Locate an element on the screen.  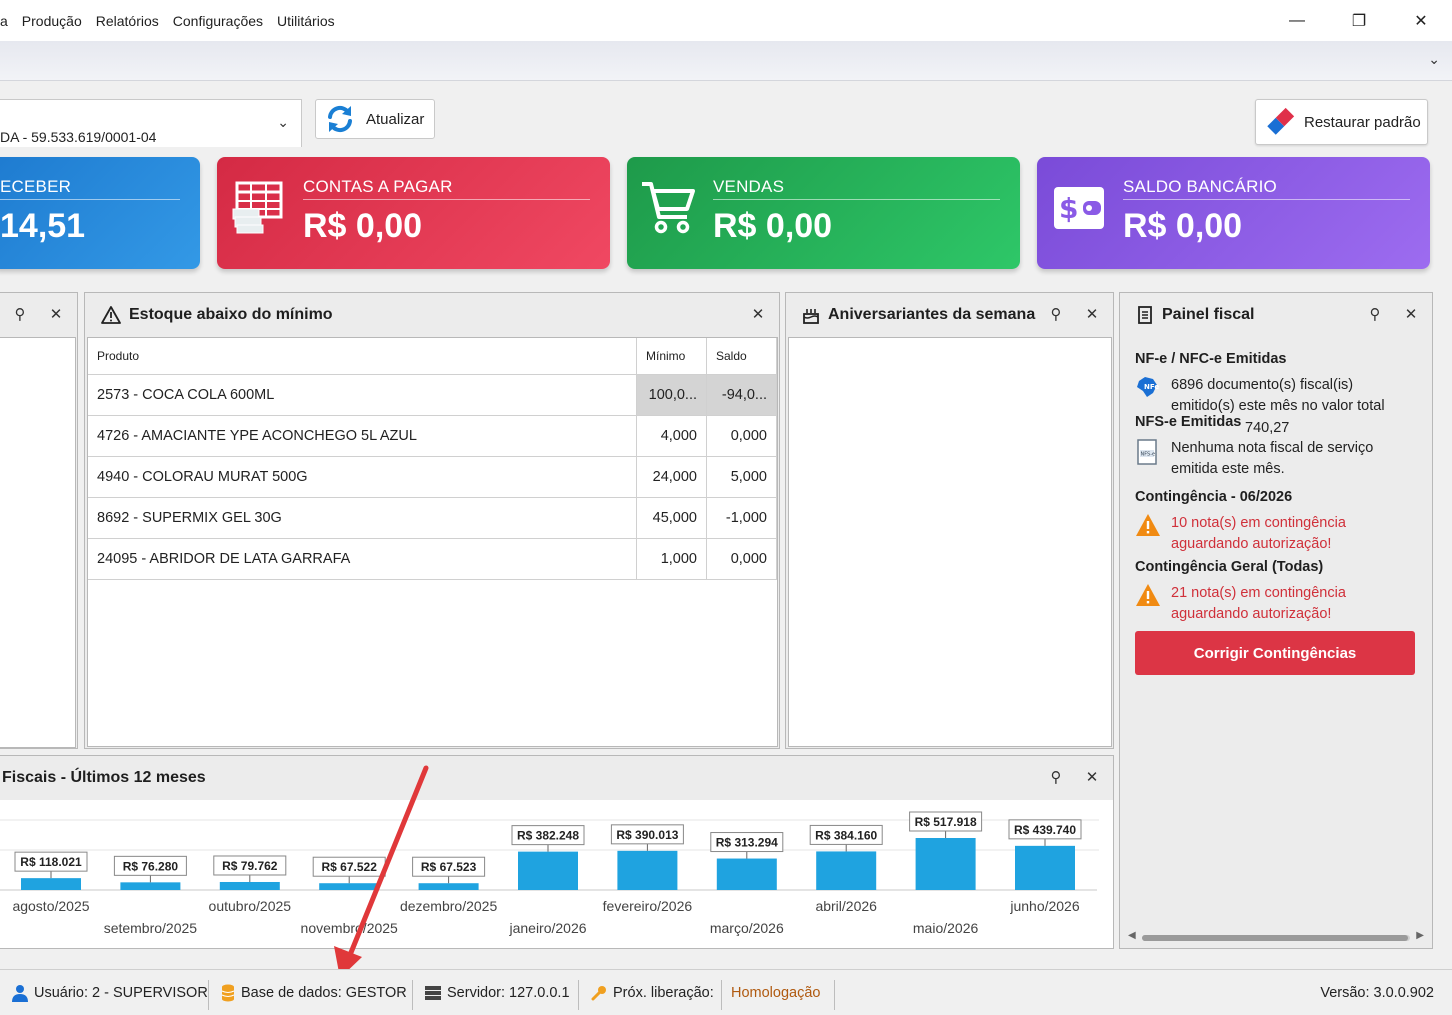
status-server-text: Servidor: 127.0.0.1 is located at coordinates (508, 993).